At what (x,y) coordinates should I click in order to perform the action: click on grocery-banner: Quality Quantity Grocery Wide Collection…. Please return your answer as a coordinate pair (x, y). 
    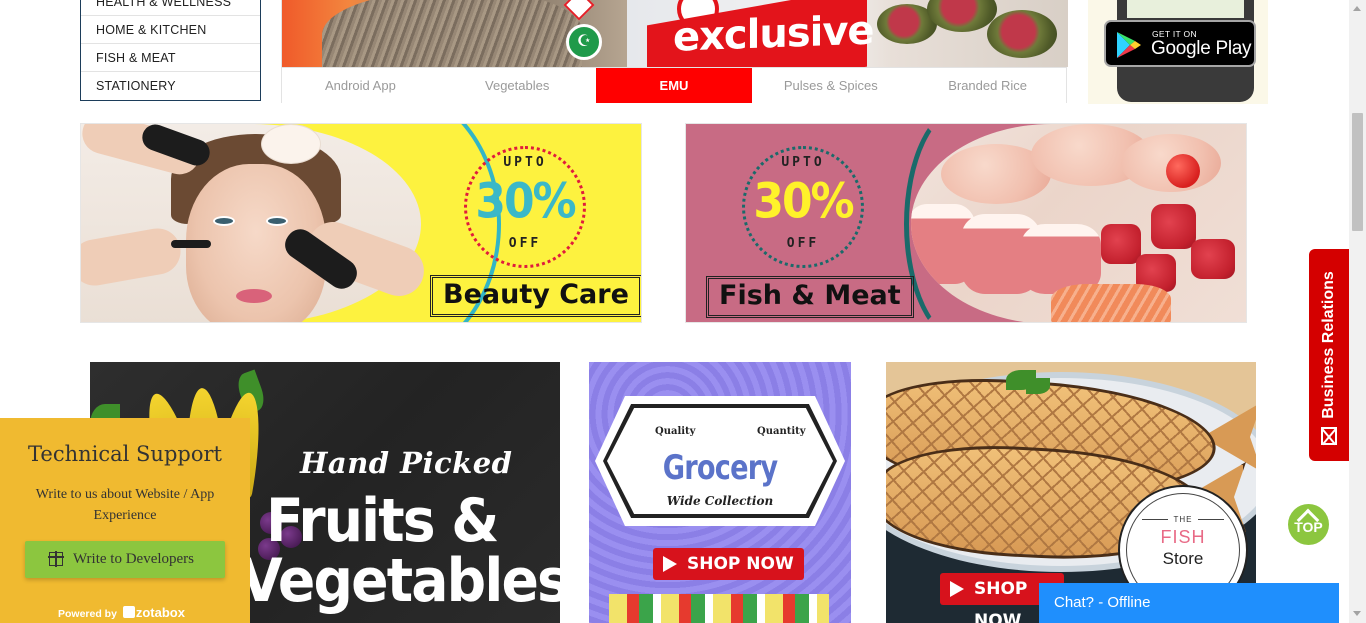
    Looking at the image, I should click on (720, 492).